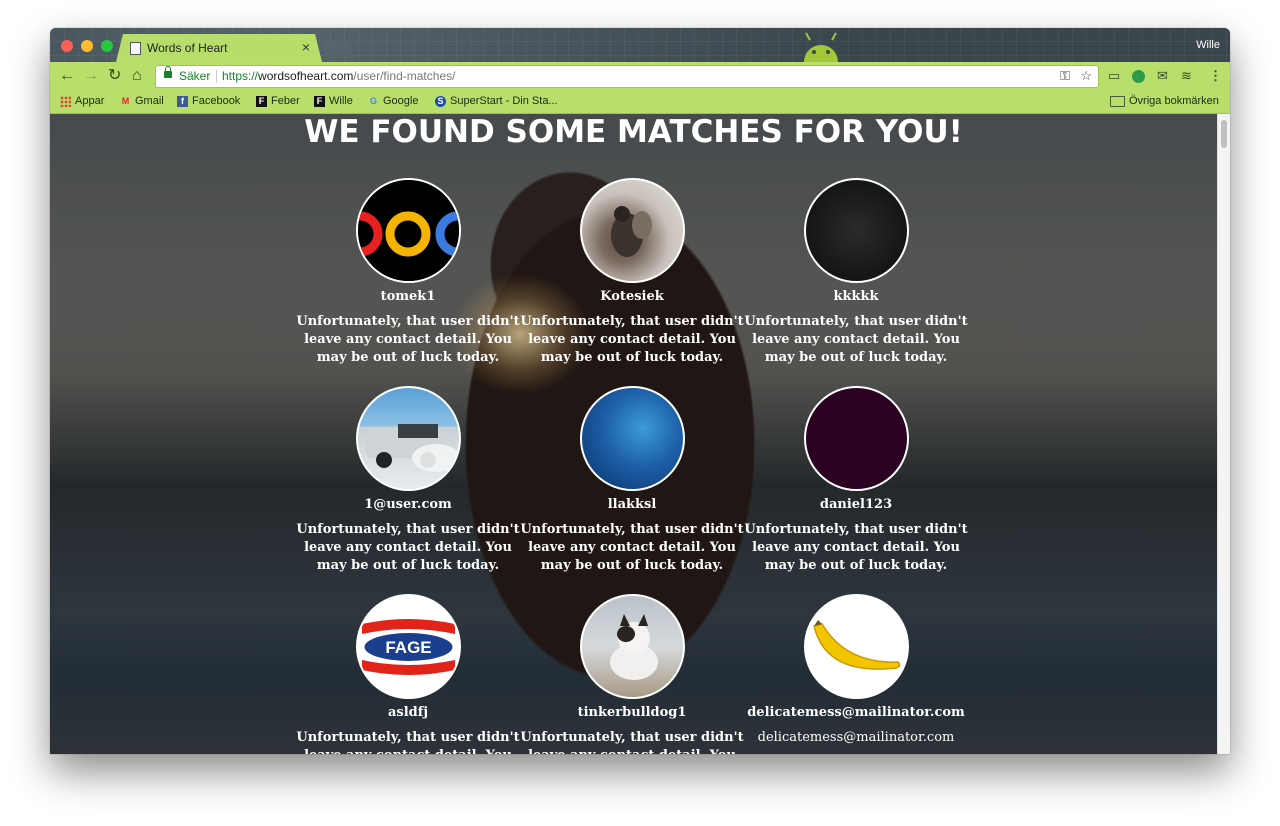 The width and height of the screenshot is (1280, 826). What do you see at coordinates (1186, 76) in the screenshot?
I see `layers-icon: ≋` at bounding box center [1186, 76].